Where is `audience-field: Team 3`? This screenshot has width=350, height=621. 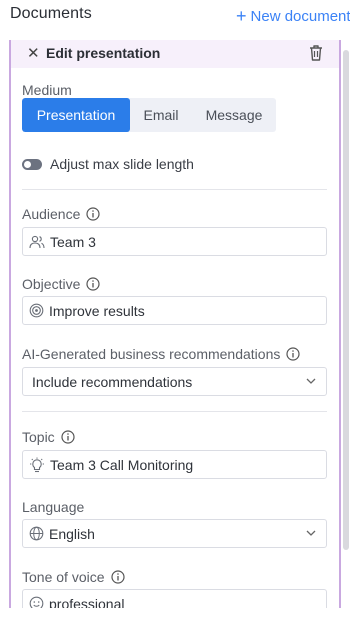
audience-field: Team 3 is located at coordinates (174, 241).